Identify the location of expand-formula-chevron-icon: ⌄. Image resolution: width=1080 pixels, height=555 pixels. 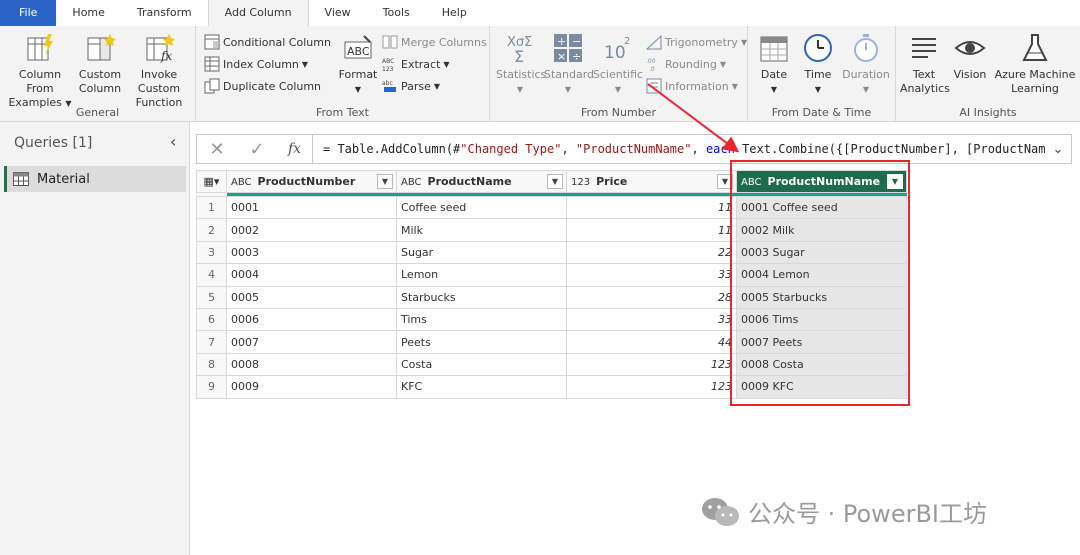
(1058, 149).